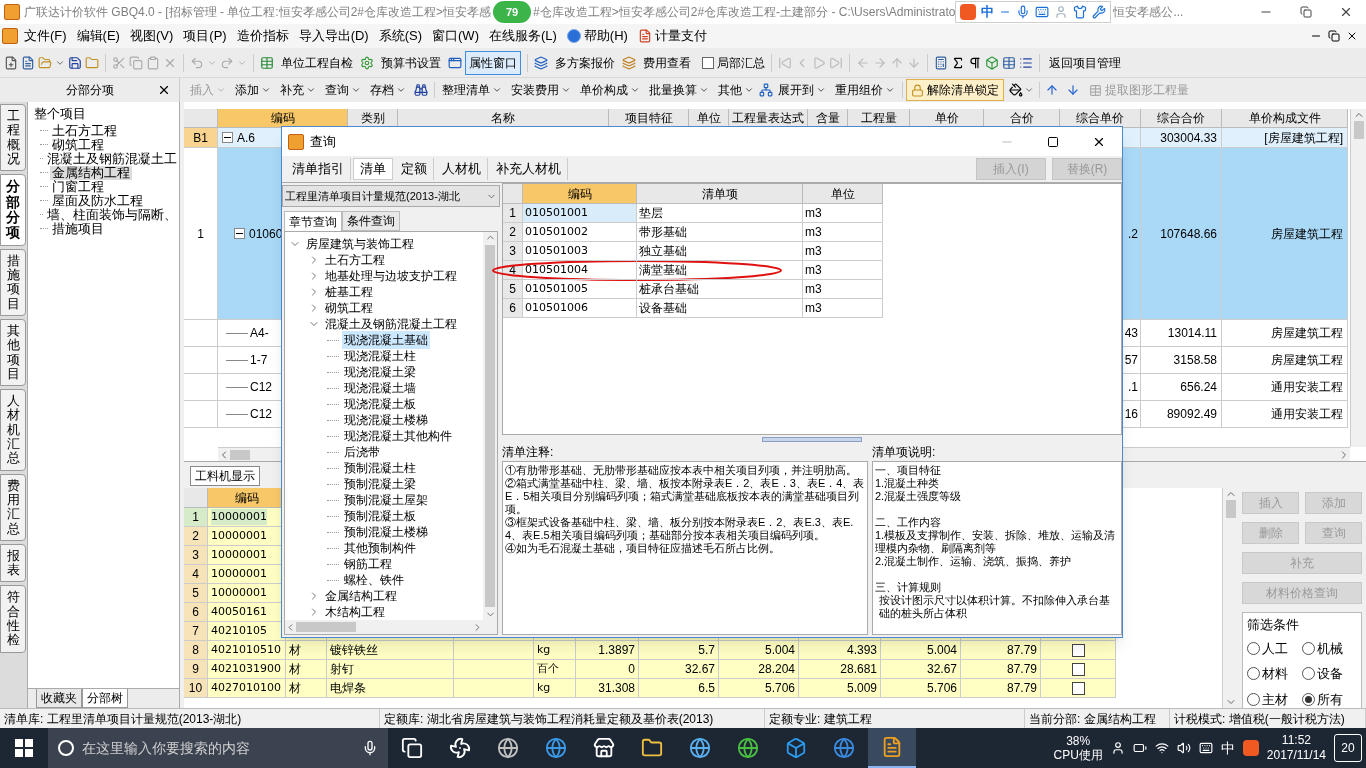  Describe the element at coordinates (380, 484) in the screenshot. I see `tree-item: 预制混凝土梁` at that location.